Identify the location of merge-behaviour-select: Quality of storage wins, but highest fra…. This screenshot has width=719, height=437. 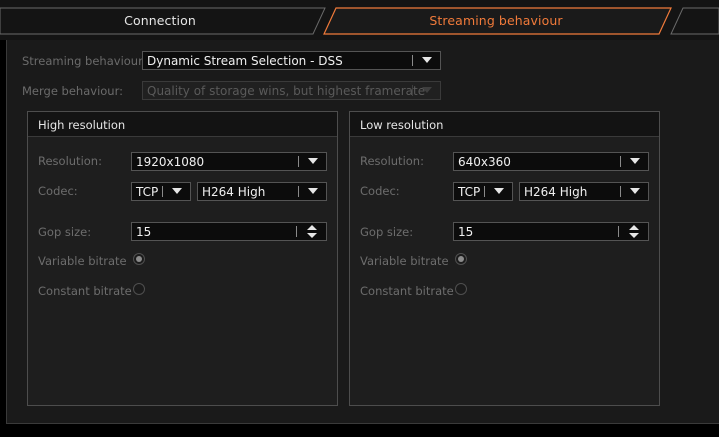
(291, 90).